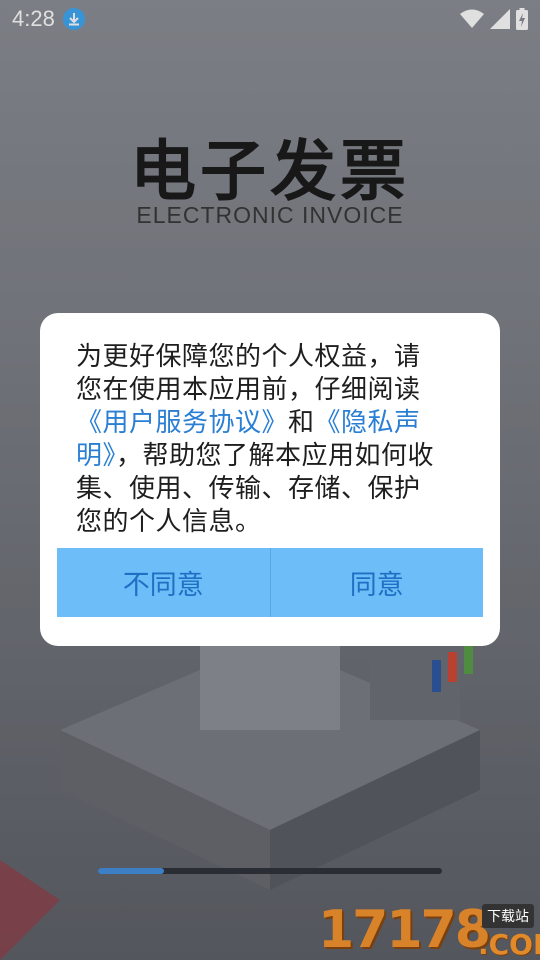 This screenshot has width=540, height=960. What do you see at coordinates (509, 944) in the screenshot?
I see `watermark-domain: .COM` at bounding box center [509, 944].